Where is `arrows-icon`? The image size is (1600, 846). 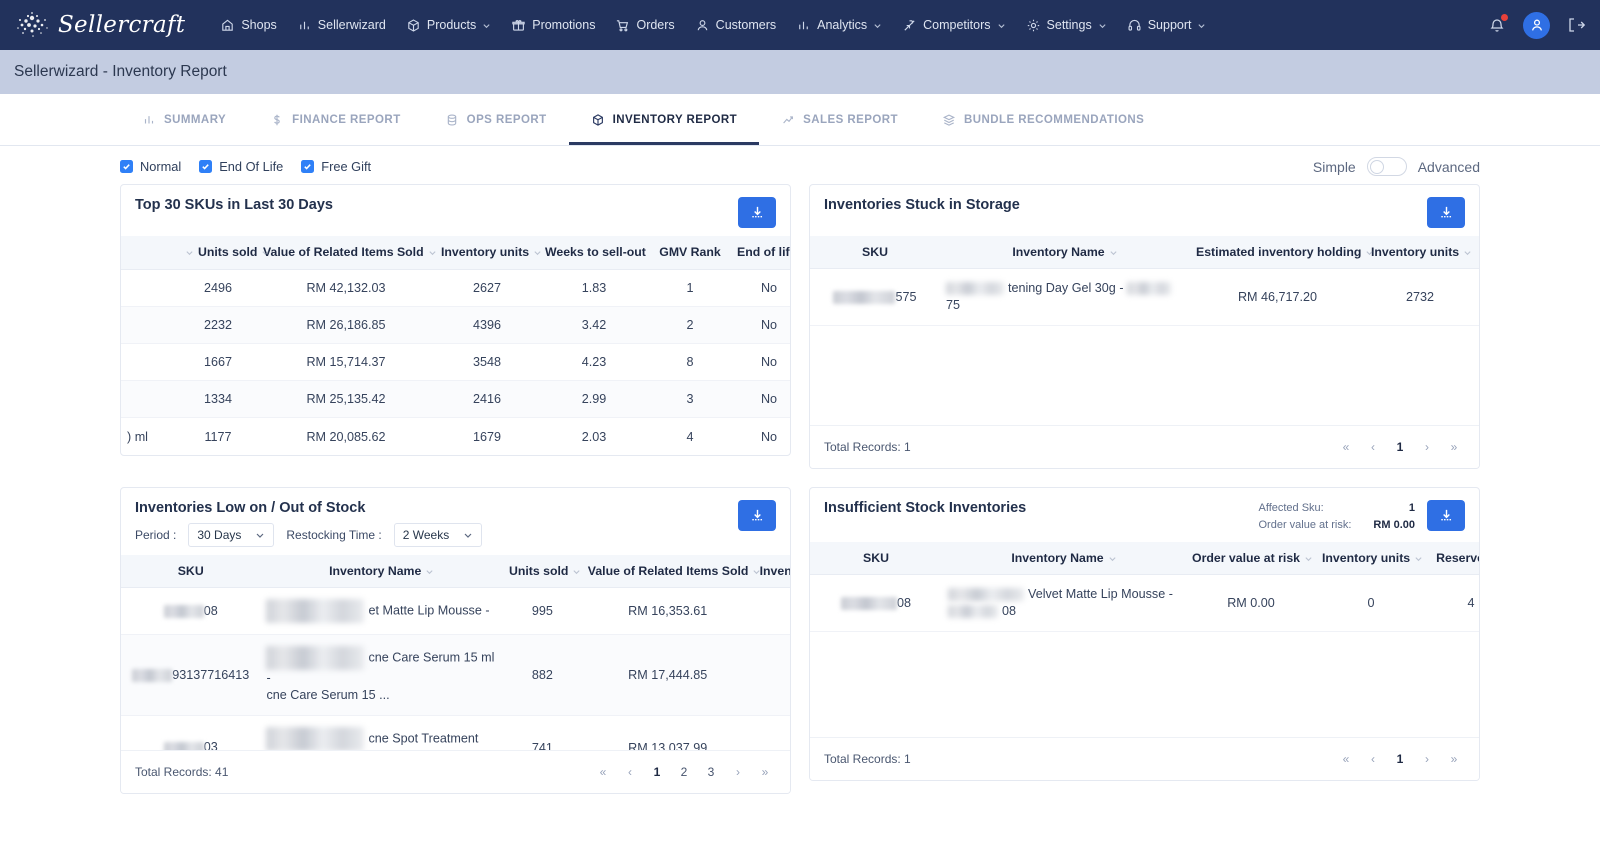 arrows-icon is located at coordinates (909, 25).